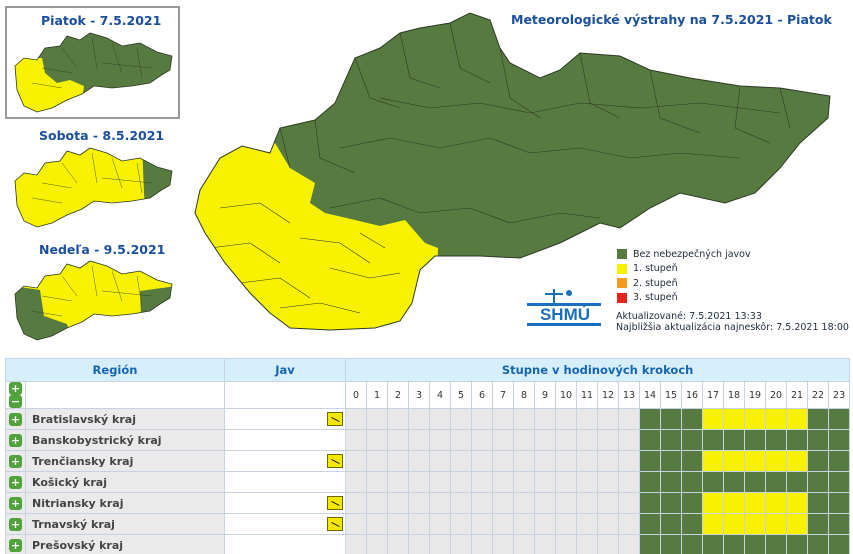 The image size is (853, 554). I want to click on table-row: + Trnavský kraj, so click(428, 524).